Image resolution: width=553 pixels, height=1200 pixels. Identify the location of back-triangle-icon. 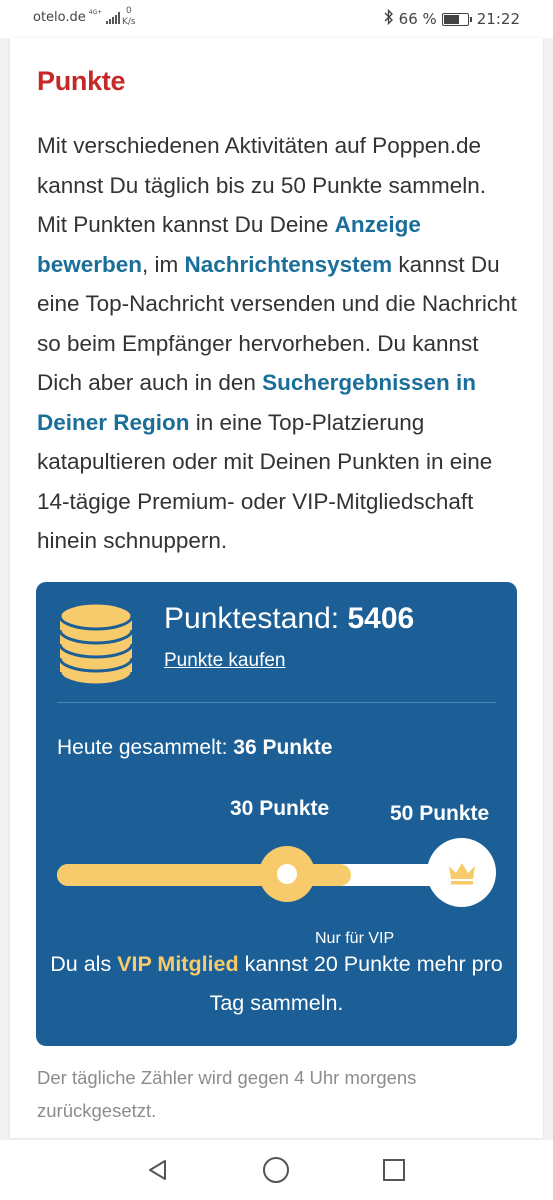
(158, 1170).